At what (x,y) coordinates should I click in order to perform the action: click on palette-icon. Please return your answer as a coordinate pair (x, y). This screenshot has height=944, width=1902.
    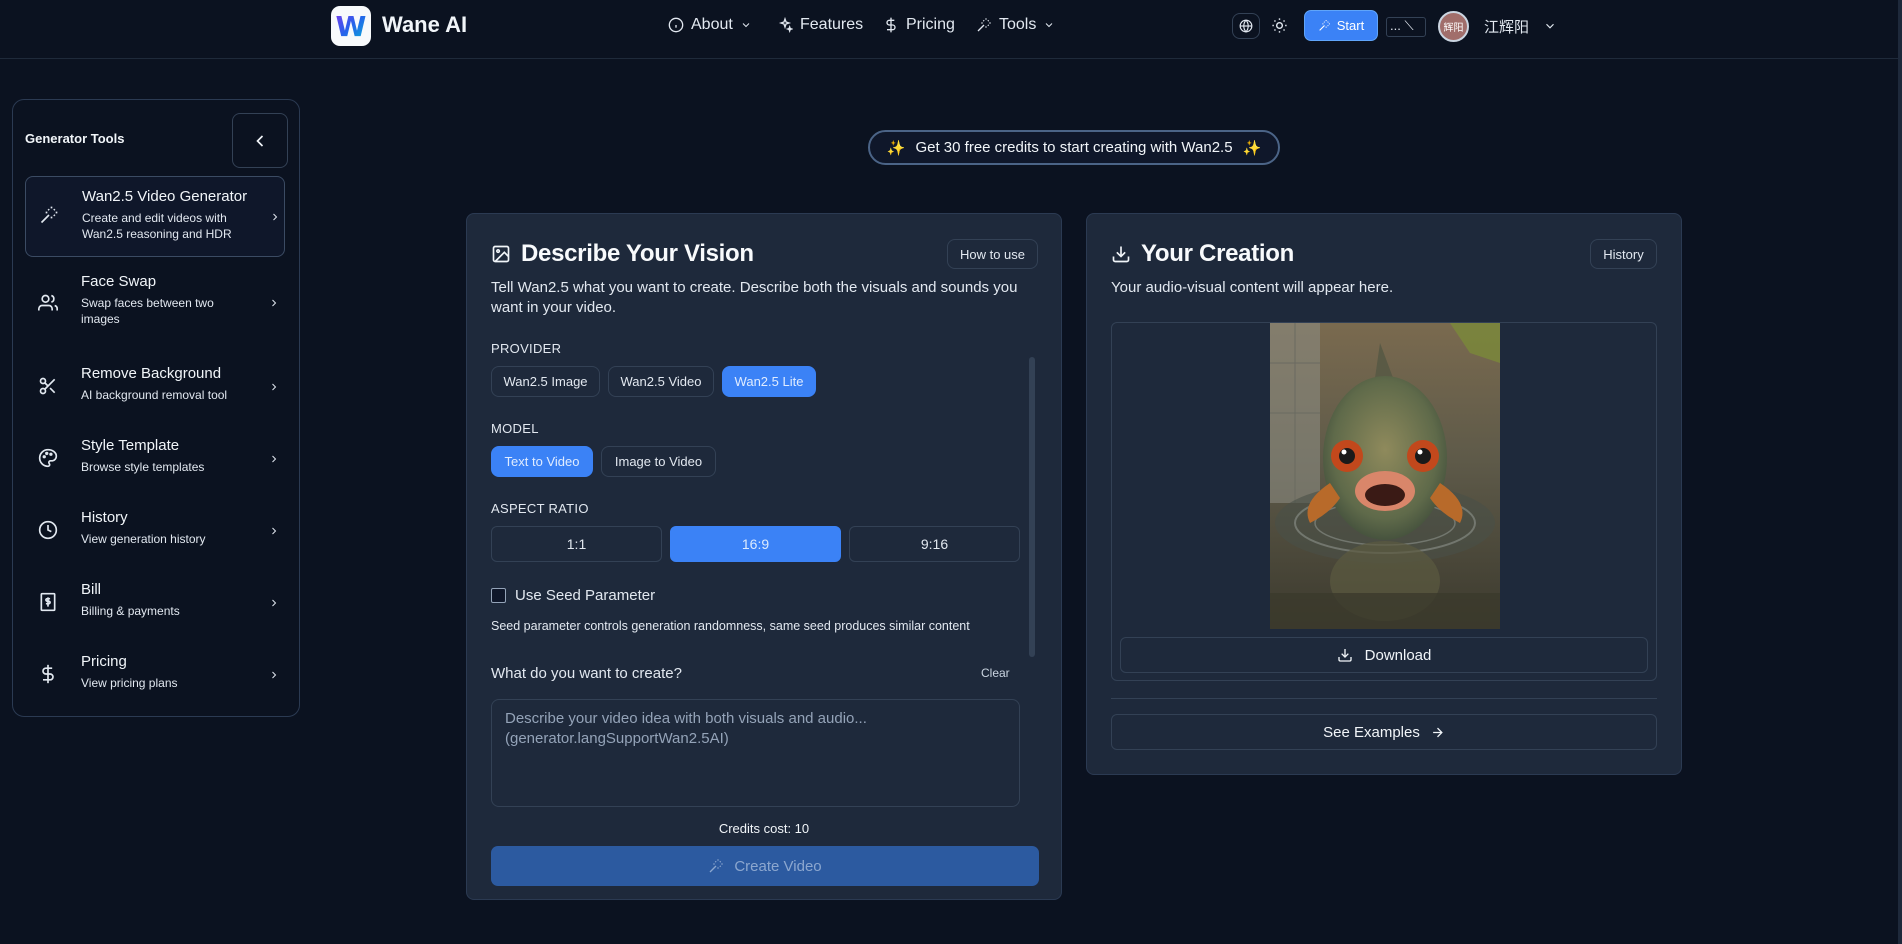
    Looking at the image, I should click on (48, 458).